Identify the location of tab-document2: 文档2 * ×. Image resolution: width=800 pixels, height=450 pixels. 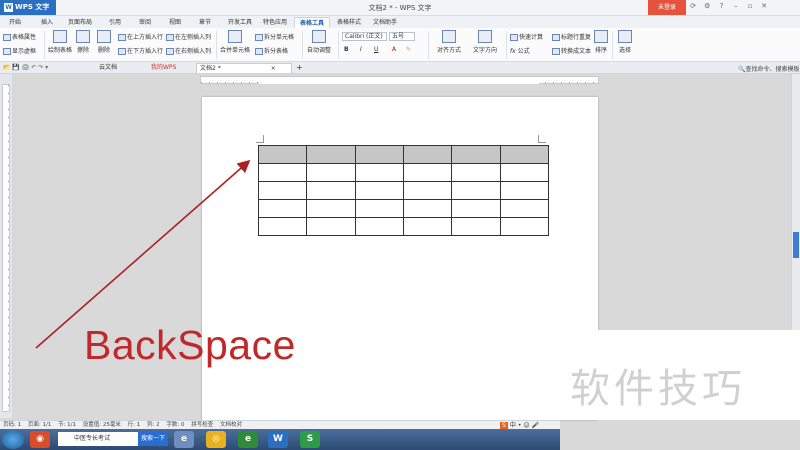
(244, 68).